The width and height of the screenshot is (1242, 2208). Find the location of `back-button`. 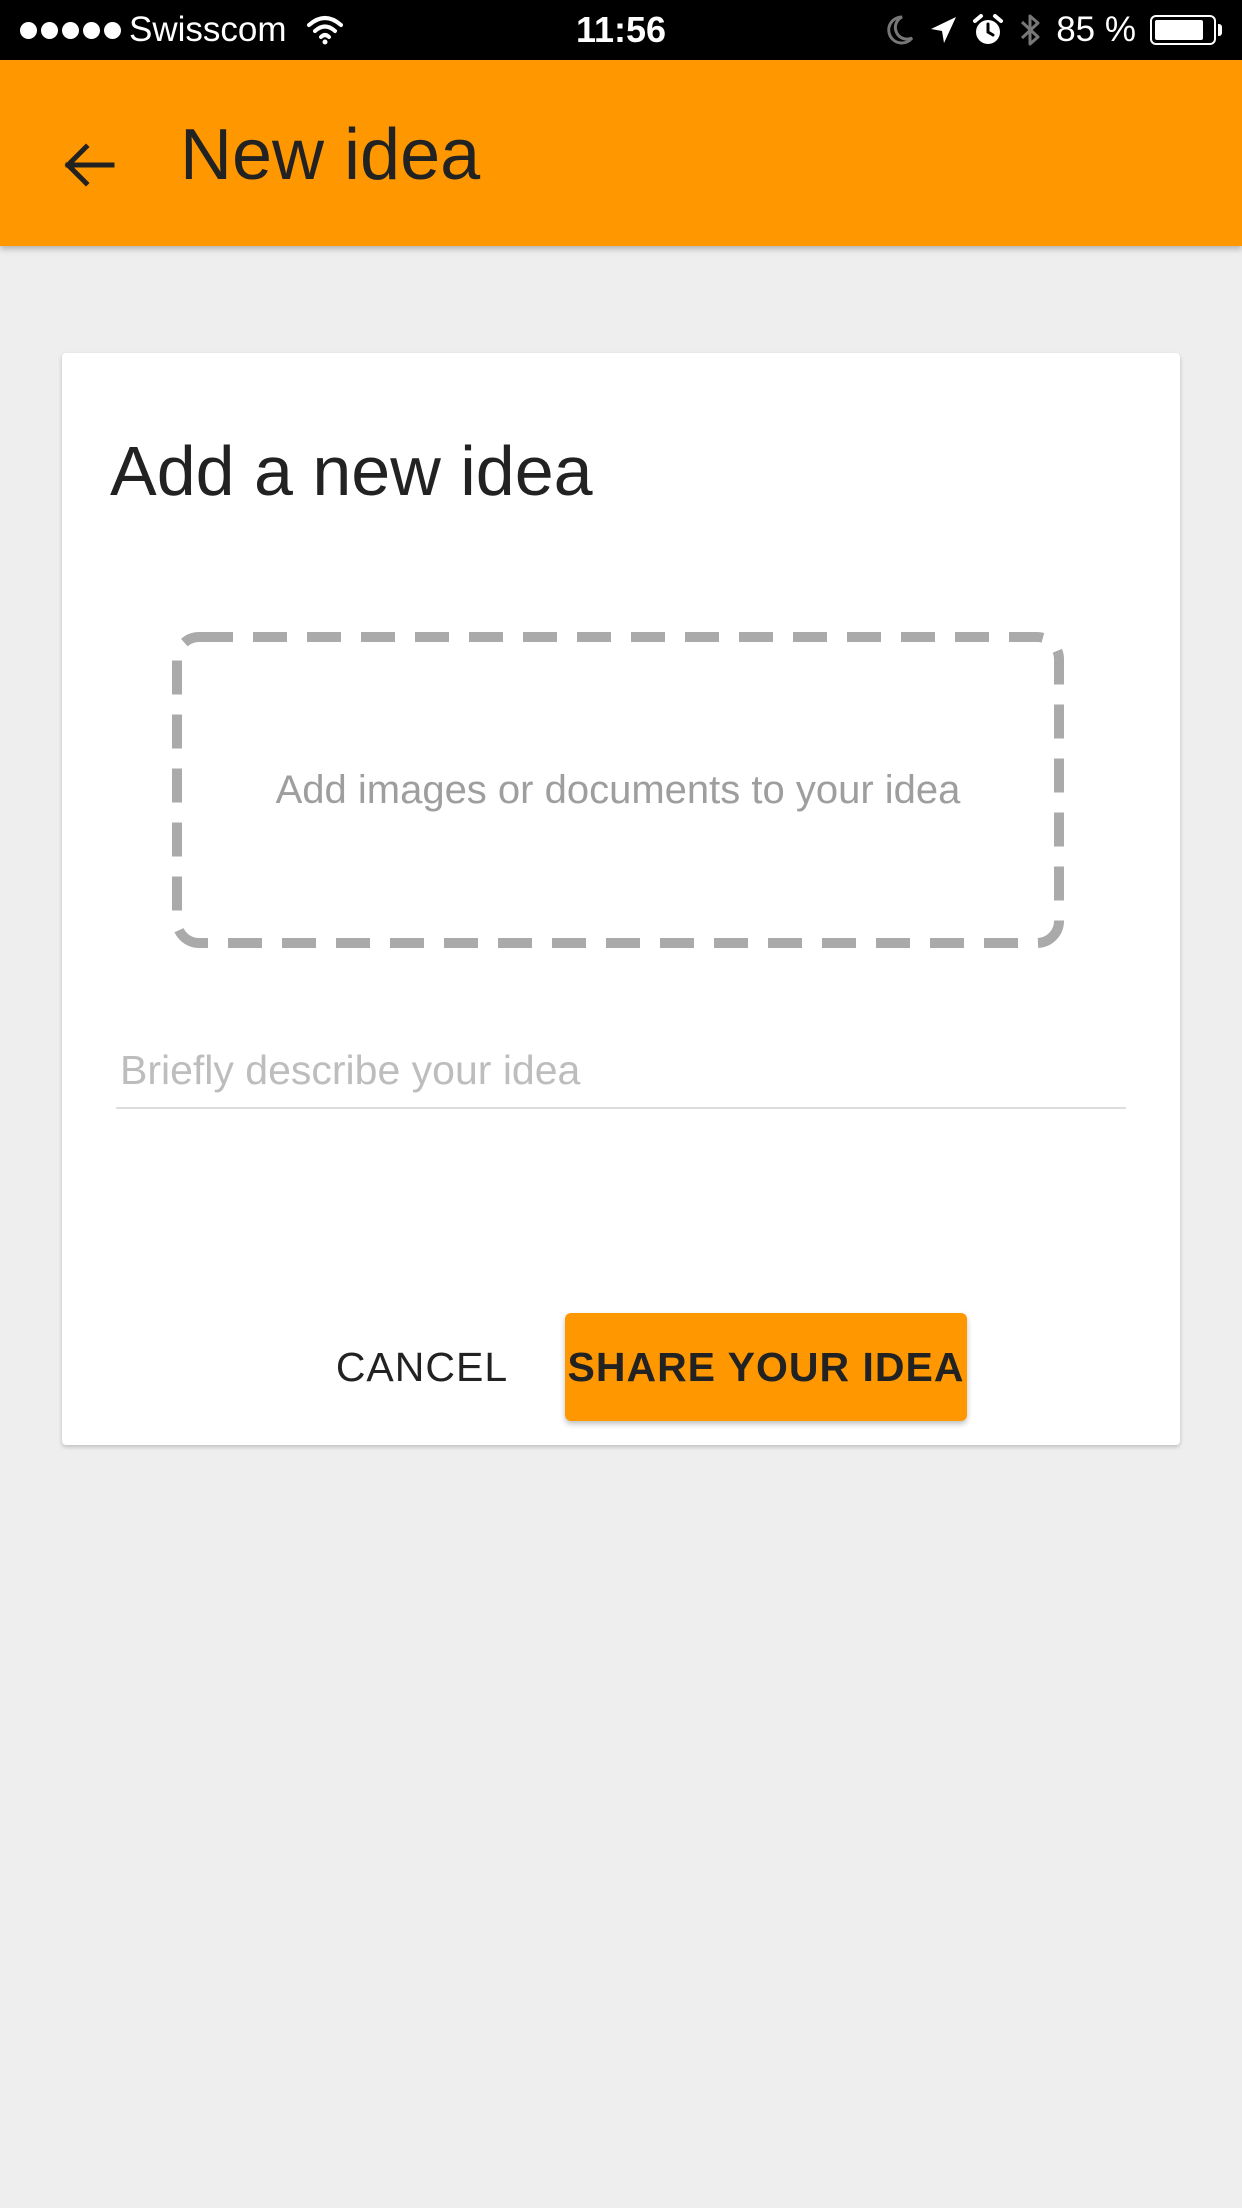

back-button is located at coordinates (90, 165).